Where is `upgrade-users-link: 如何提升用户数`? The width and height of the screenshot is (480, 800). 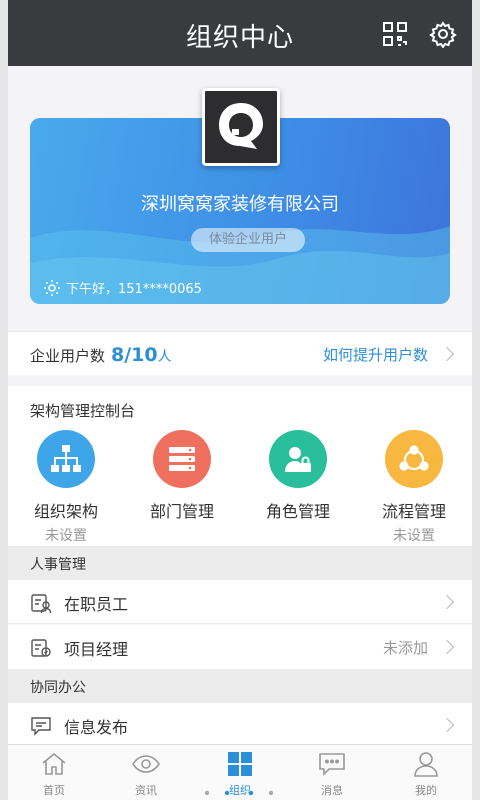 upgrade-users-link: 如何提升用户数 is located at coordinates (375, 354).